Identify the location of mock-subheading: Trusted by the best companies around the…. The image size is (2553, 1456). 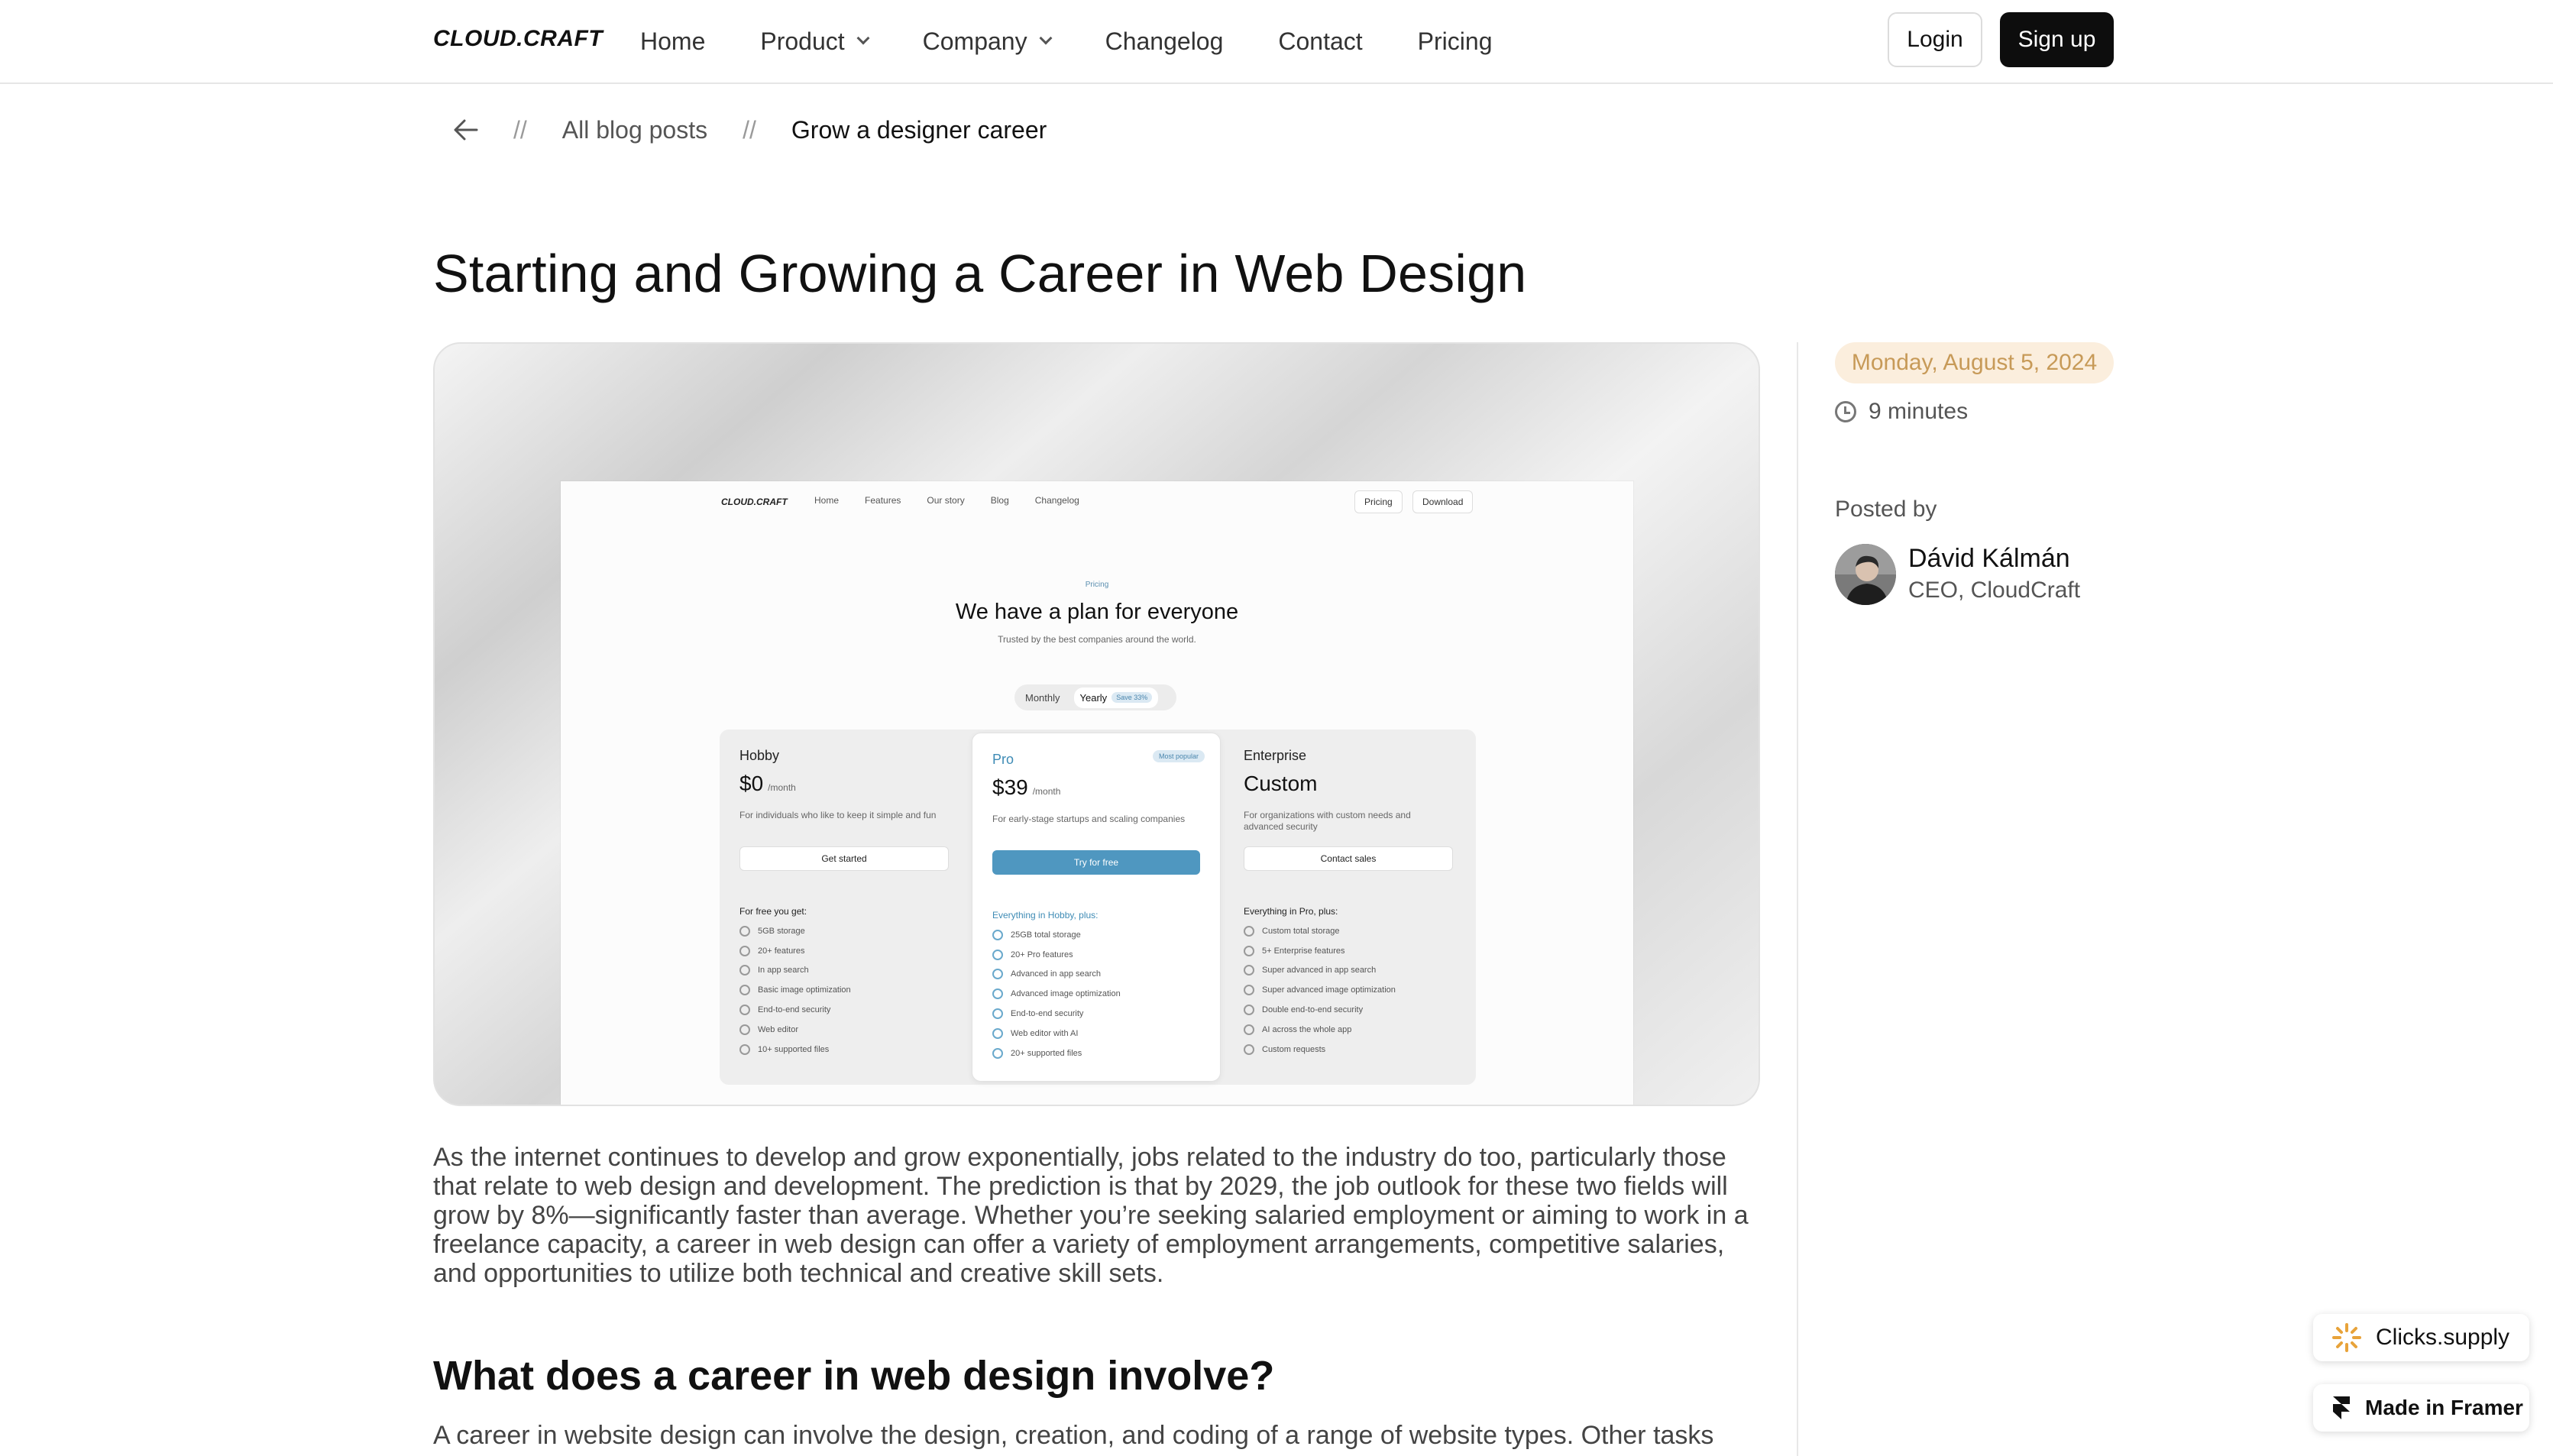
(1097, 639).